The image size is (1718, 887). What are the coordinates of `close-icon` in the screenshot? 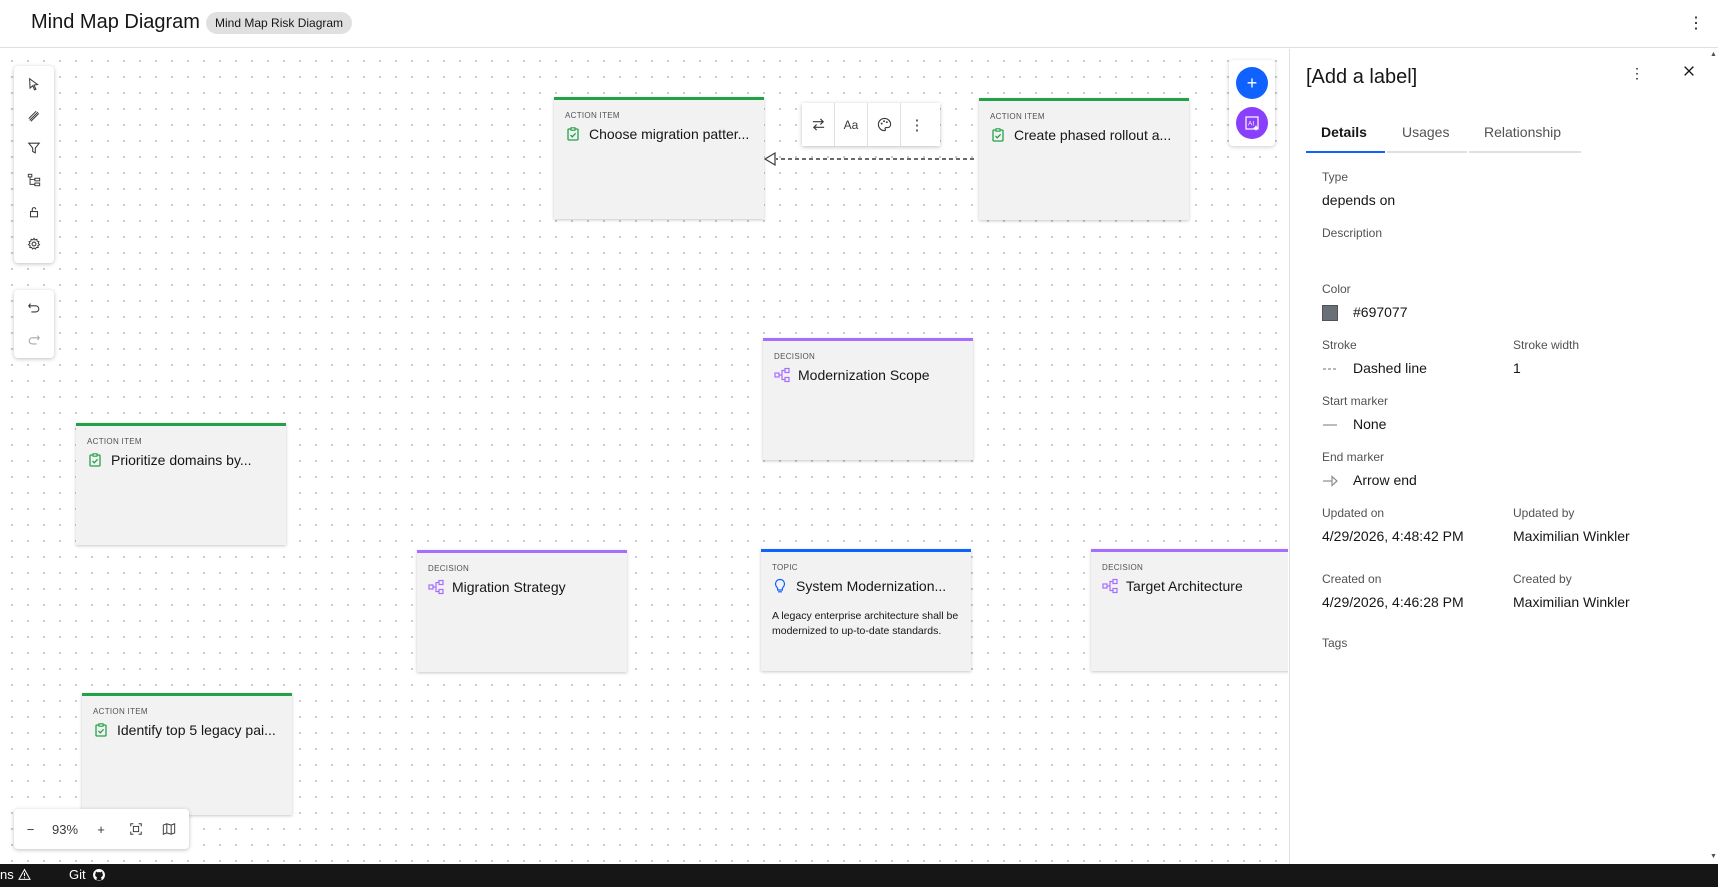 It's located at (1689, 71).